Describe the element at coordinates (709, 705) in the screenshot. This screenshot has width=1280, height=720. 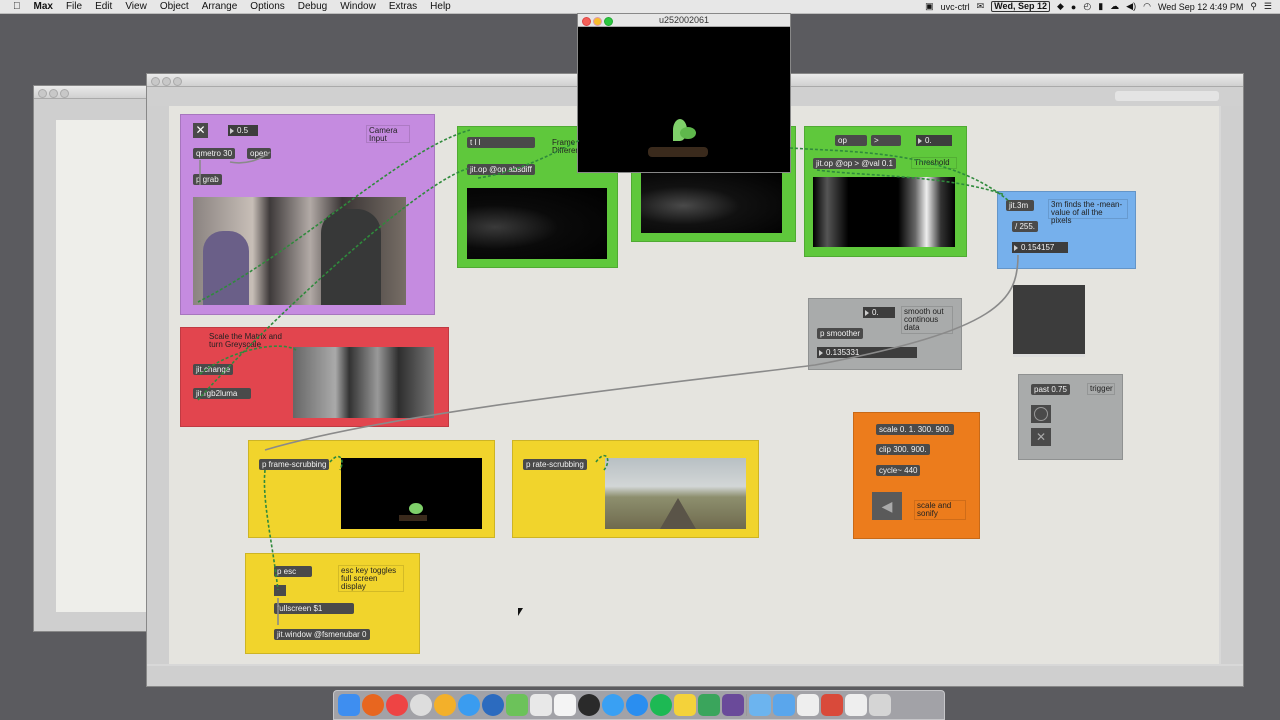
I see `evernote-icon` at that location.